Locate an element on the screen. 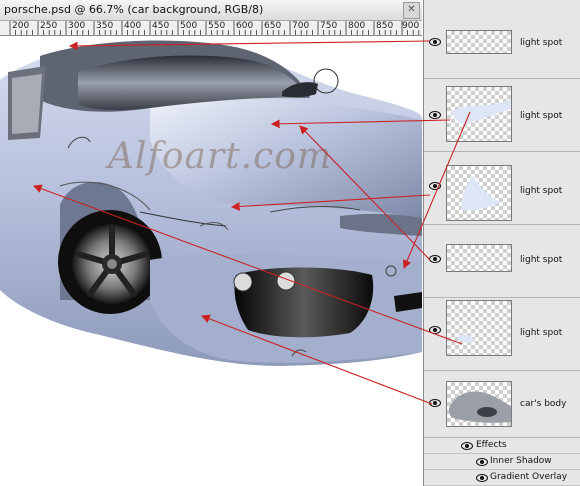  effect-name: Inner Shadow is located at coordinates (521, 461).